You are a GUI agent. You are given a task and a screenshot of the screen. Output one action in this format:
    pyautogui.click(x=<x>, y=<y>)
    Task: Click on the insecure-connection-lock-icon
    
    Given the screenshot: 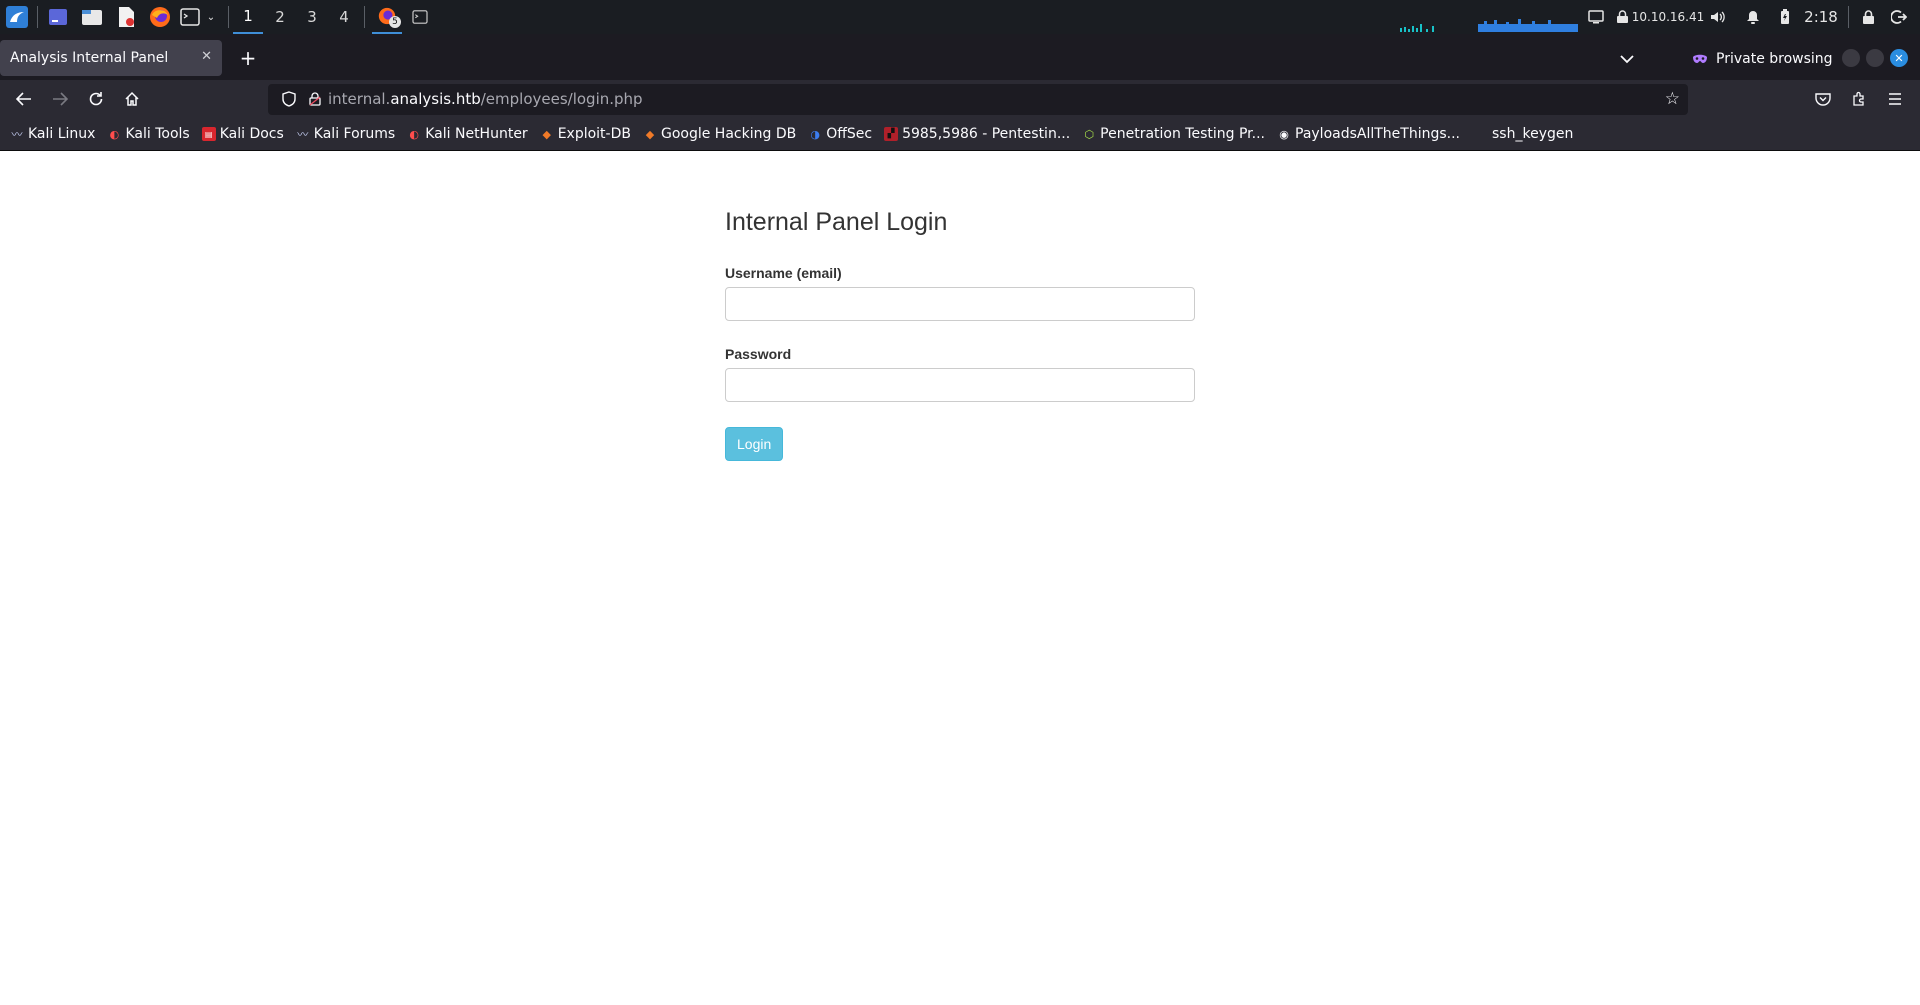 What is the action you would take?
    pyautogui.click(x=315, y=99)
    